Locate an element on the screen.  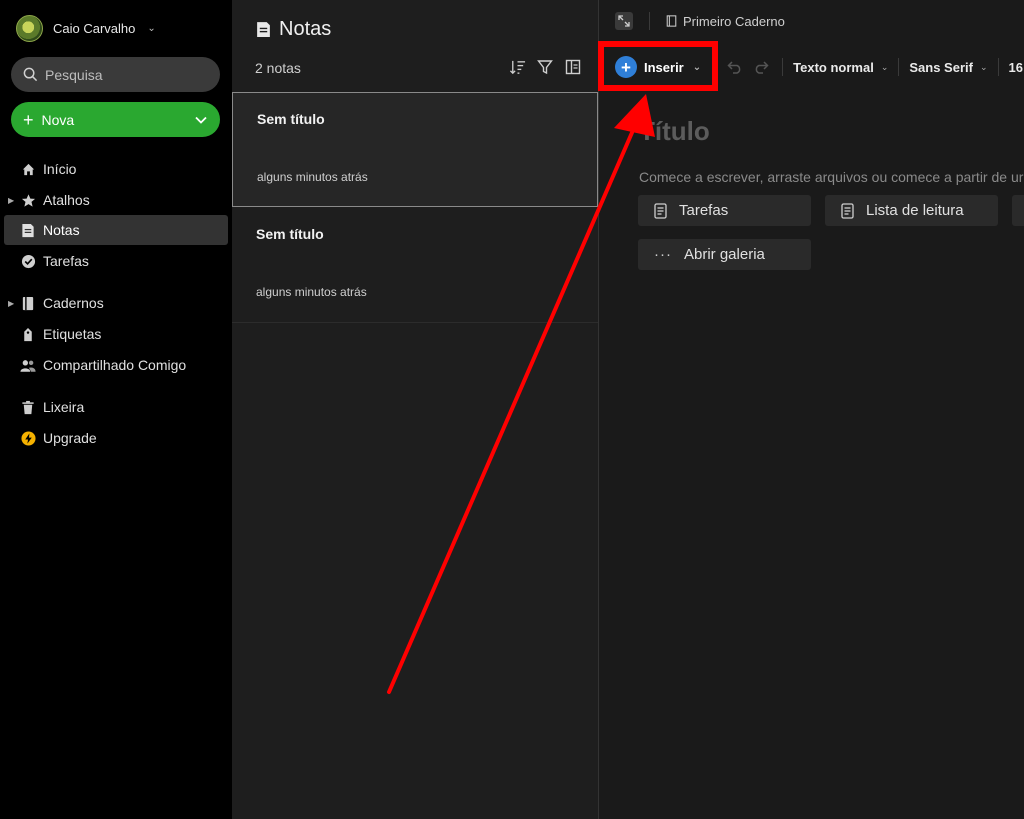
notebook-name: Primeiro Caderno is located at coordinates (734, 21).